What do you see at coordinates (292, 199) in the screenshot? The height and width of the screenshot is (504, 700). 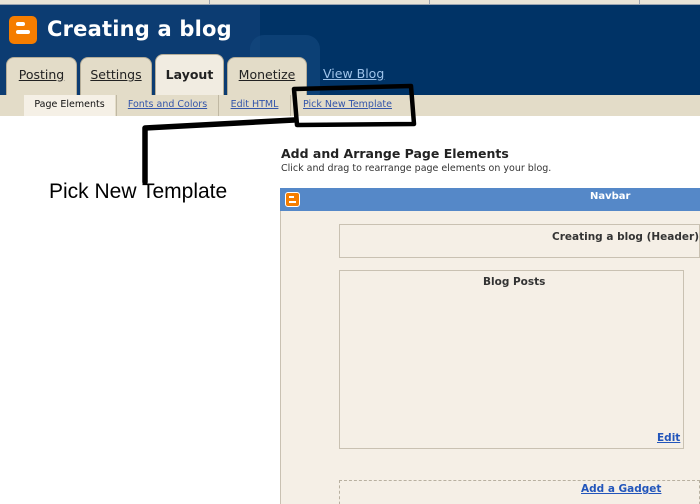 I see `blogger-small-icon` at bounding box center [292, 199].